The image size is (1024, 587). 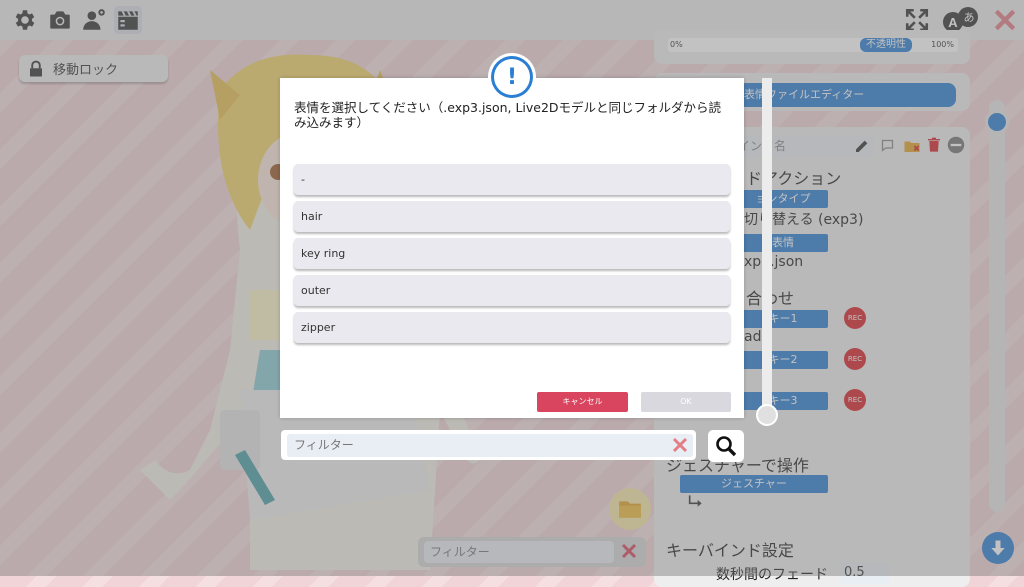 I want to click on search-button, so click(x=726, y=446).